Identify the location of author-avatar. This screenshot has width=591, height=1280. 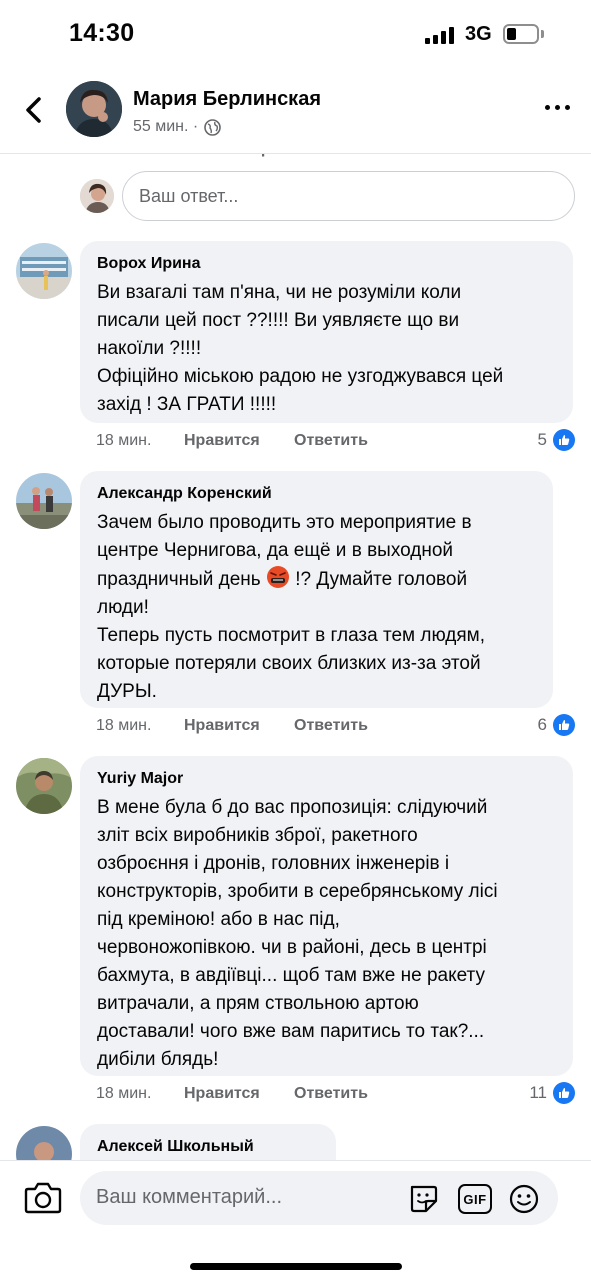
(94, 109).